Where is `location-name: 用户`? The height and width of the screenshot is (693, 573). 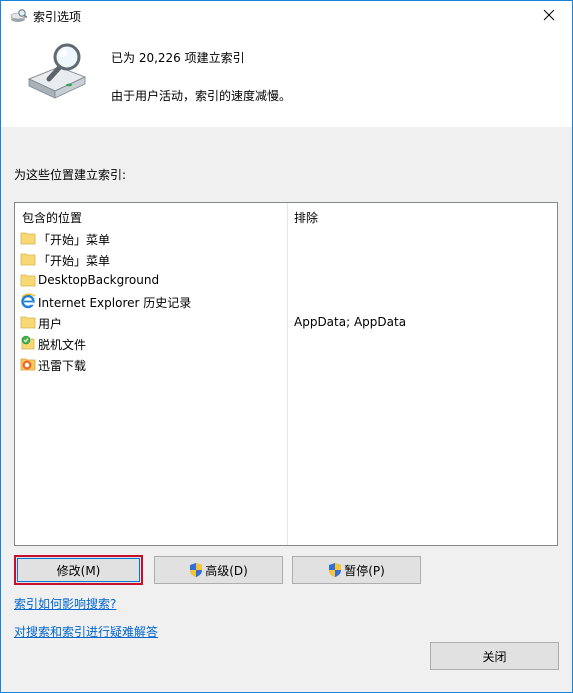
location-name: 用户 is located at coordinates (50, 324).